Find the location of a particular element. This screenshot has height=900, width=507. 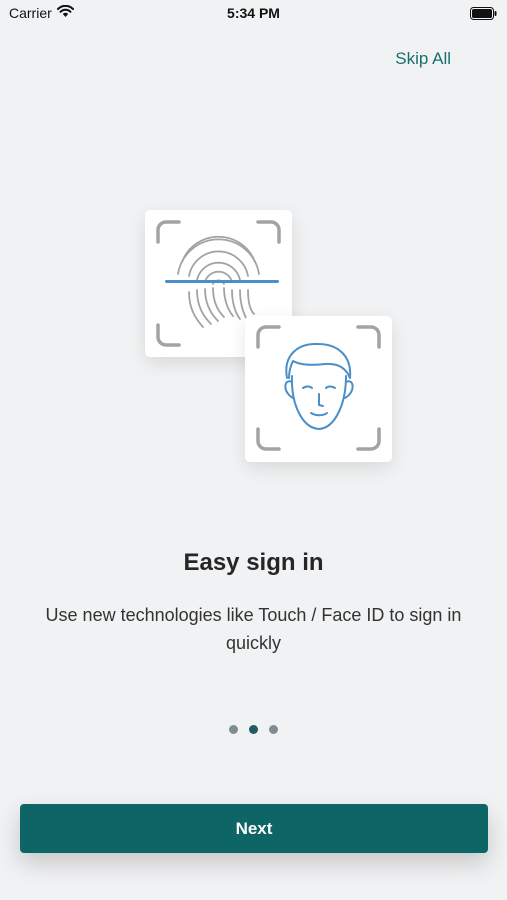

status-bar: Carrier 5:34 PM is located at coordinates (253, 15).